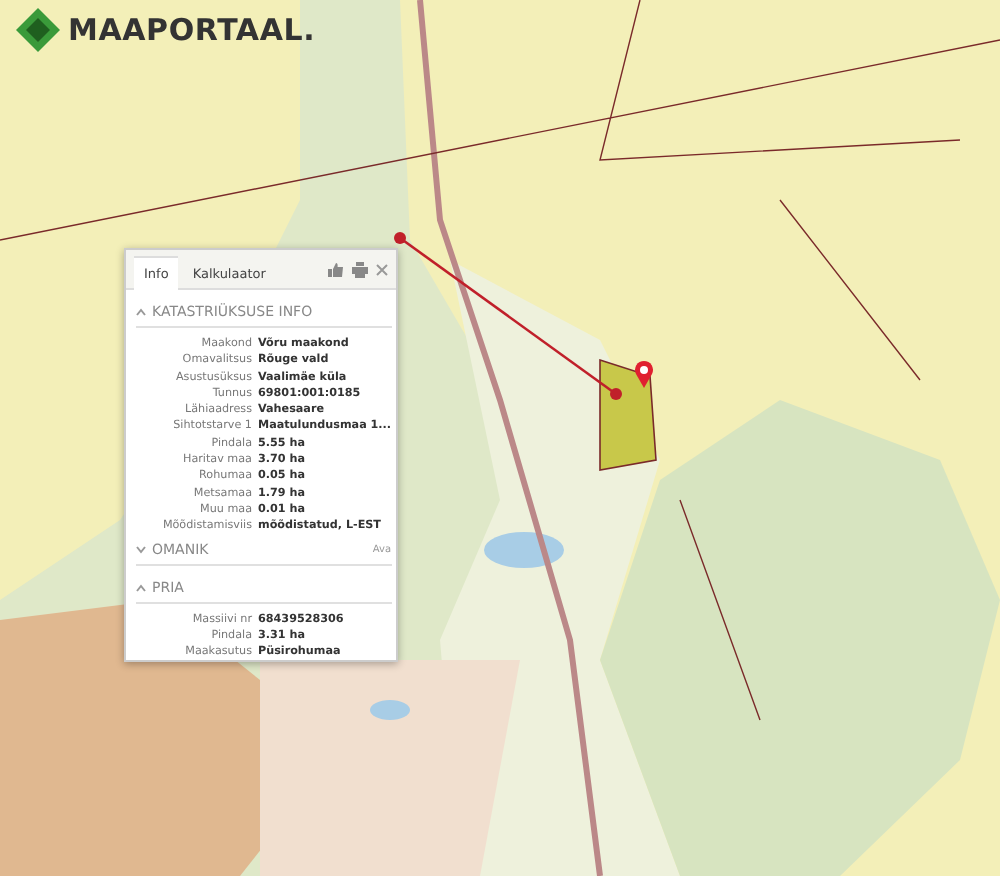 The image size is (1000, 876). What do you see at coordinates (382, 269) in the screenshot?
I see `close-icon` at bounding box center [382, 269].